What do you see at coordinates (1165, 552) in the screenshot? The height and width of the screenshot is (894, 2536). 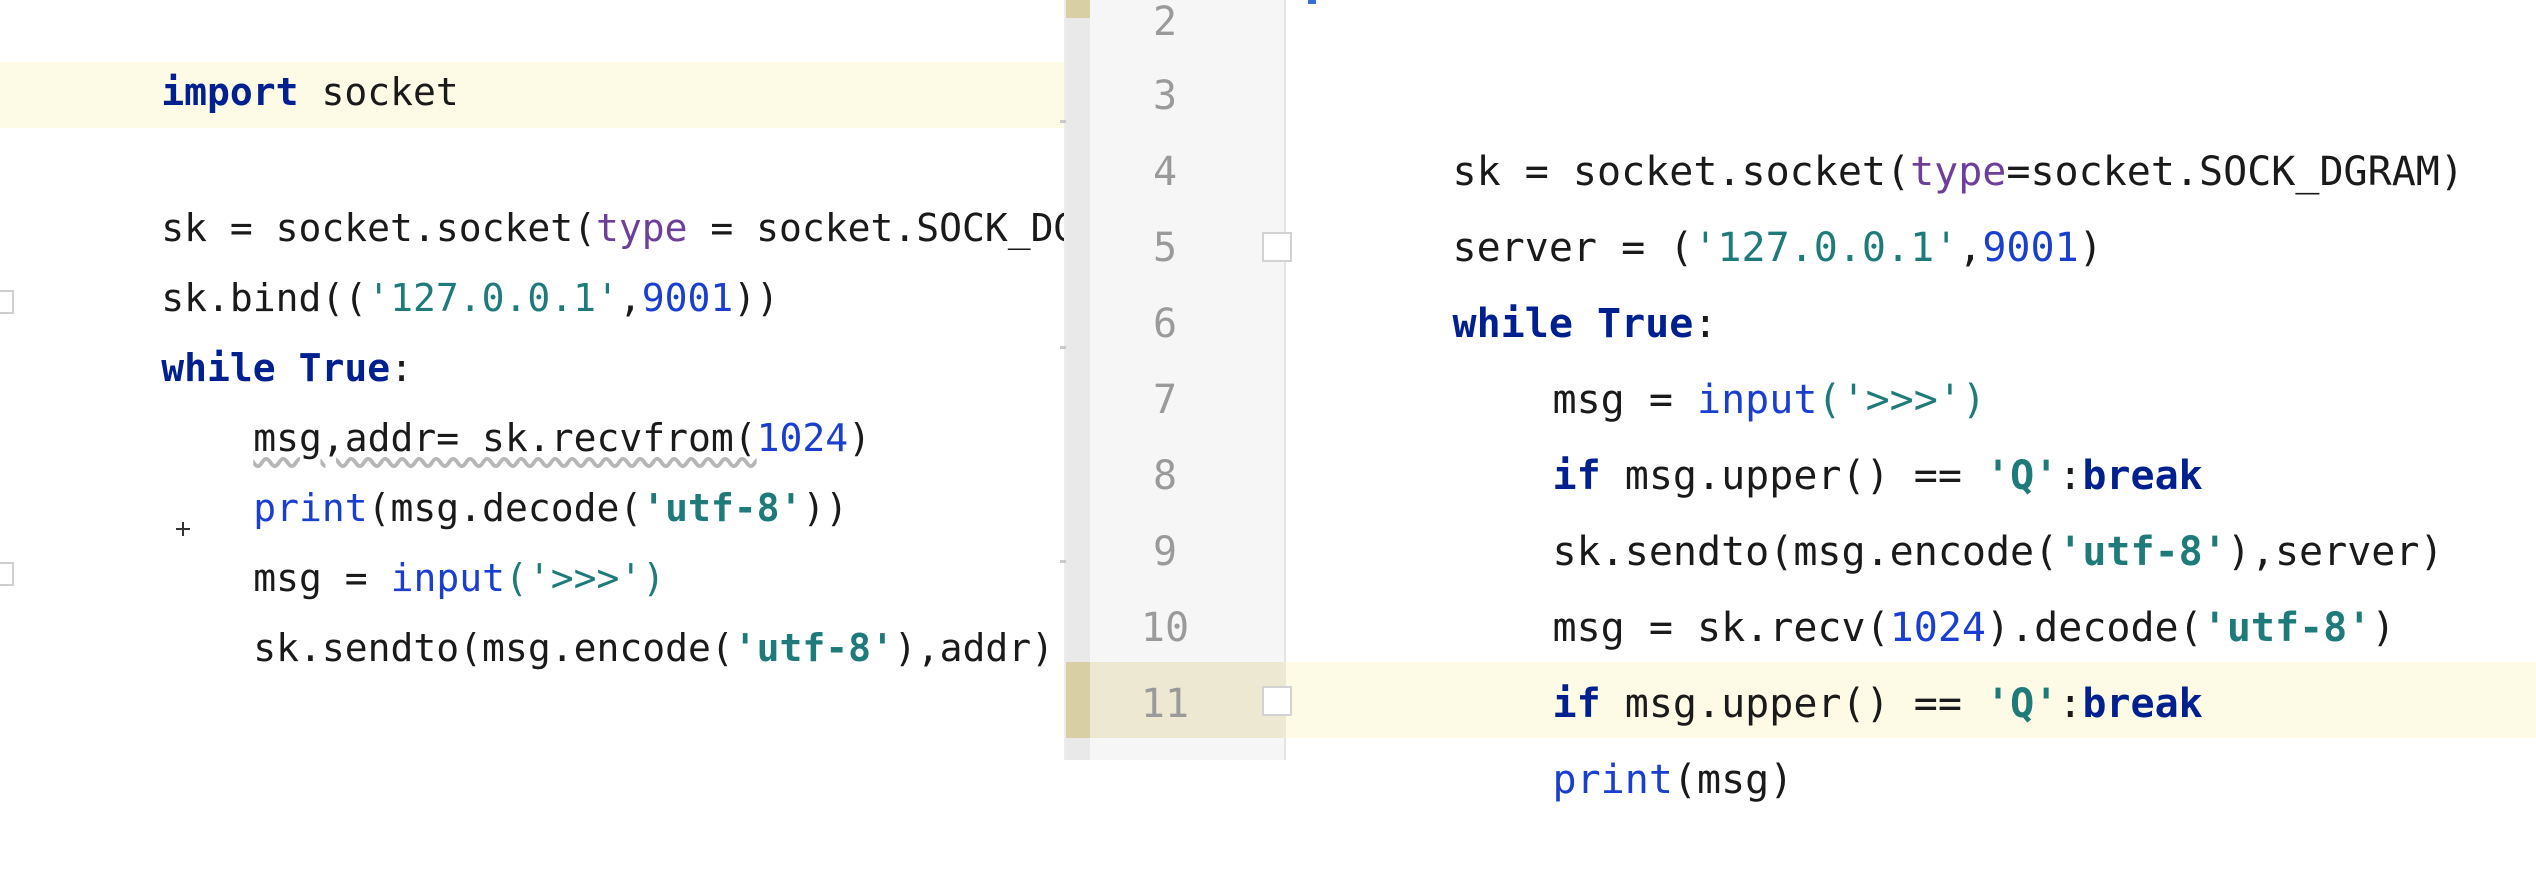 I see `line-number: 9` at bounding box center [1165, 552].